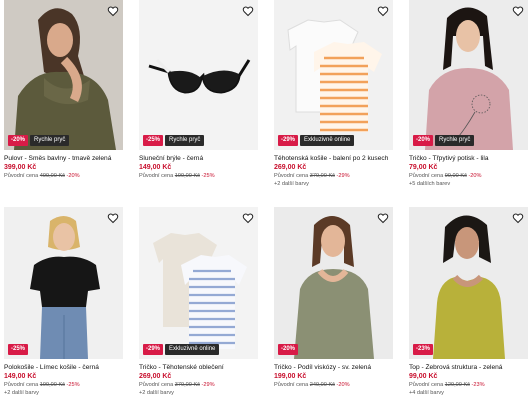  I want to click on original-price: Původní cena 499,00 Kč -20%, so click(42, 176).